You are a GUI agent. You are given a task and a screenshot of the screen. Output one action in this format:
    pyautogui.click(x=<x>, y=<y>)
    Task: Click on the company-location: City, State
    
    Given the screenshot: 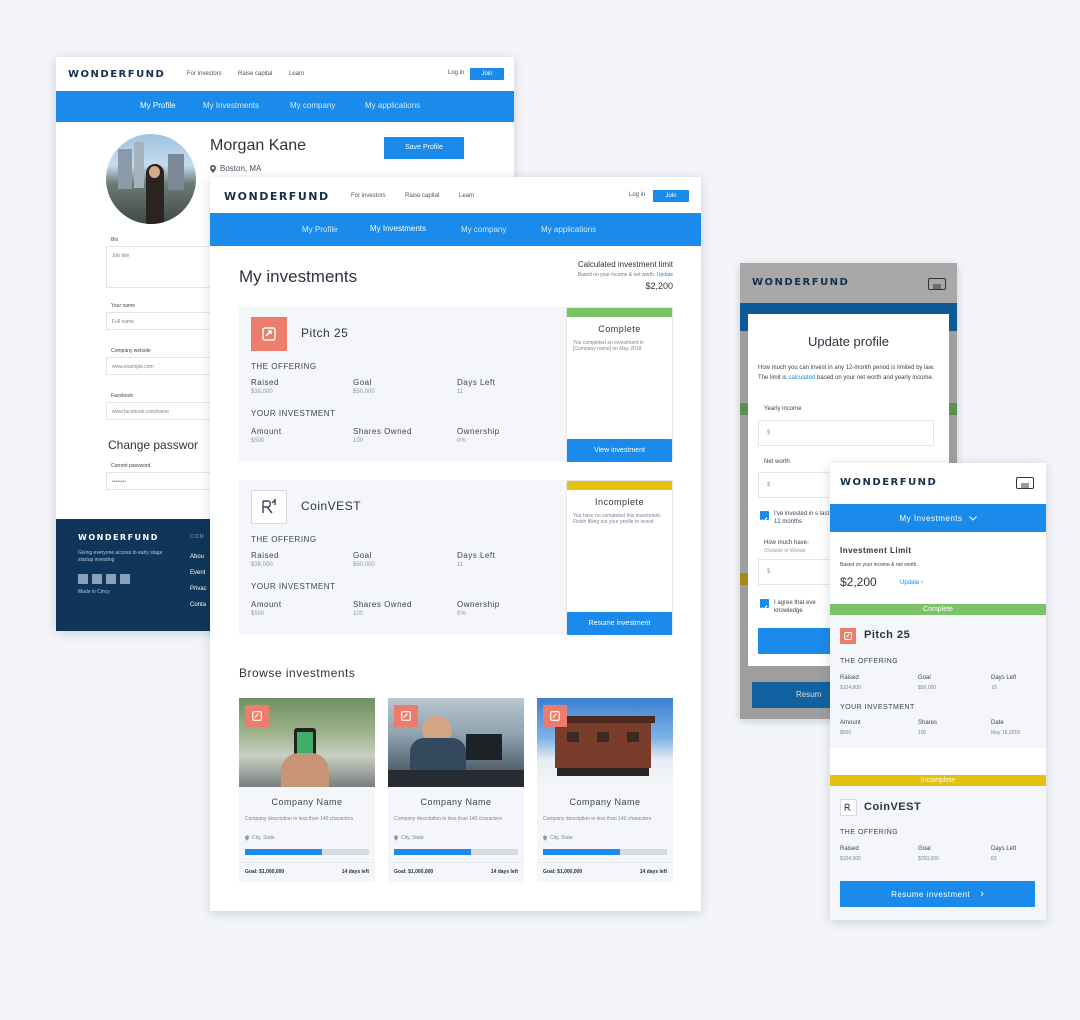 What is the action you would take?
    pyautogui.click(x=260, y=838)
    